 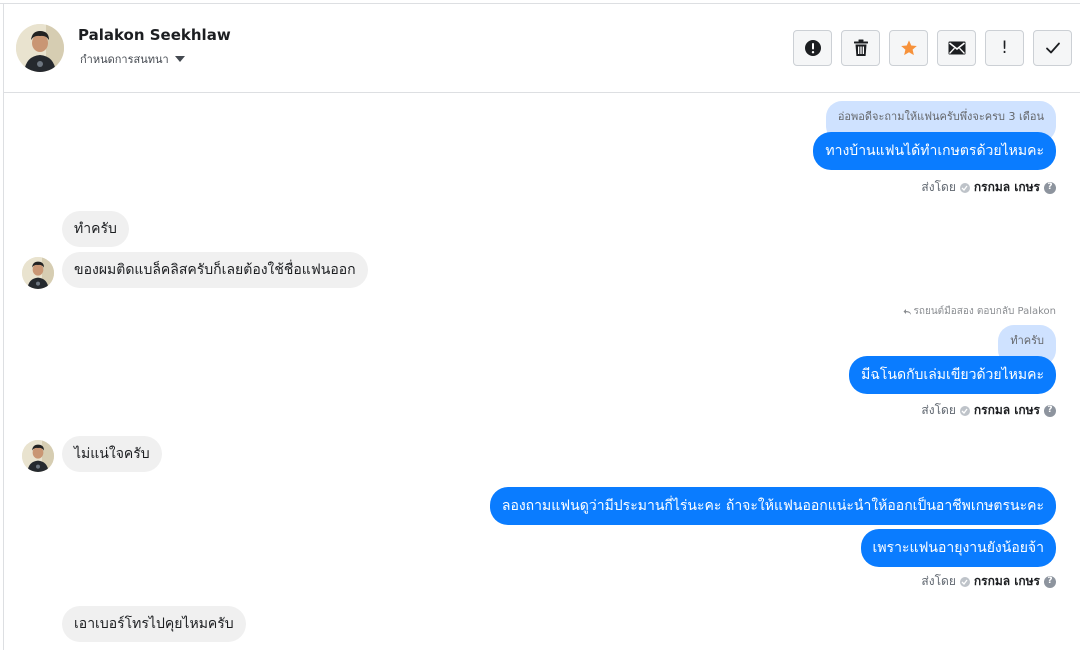 What do you see at coordinates (179, 59) in the screenshot?
I see `caret-down-icon` at bounding box center [179, 59].